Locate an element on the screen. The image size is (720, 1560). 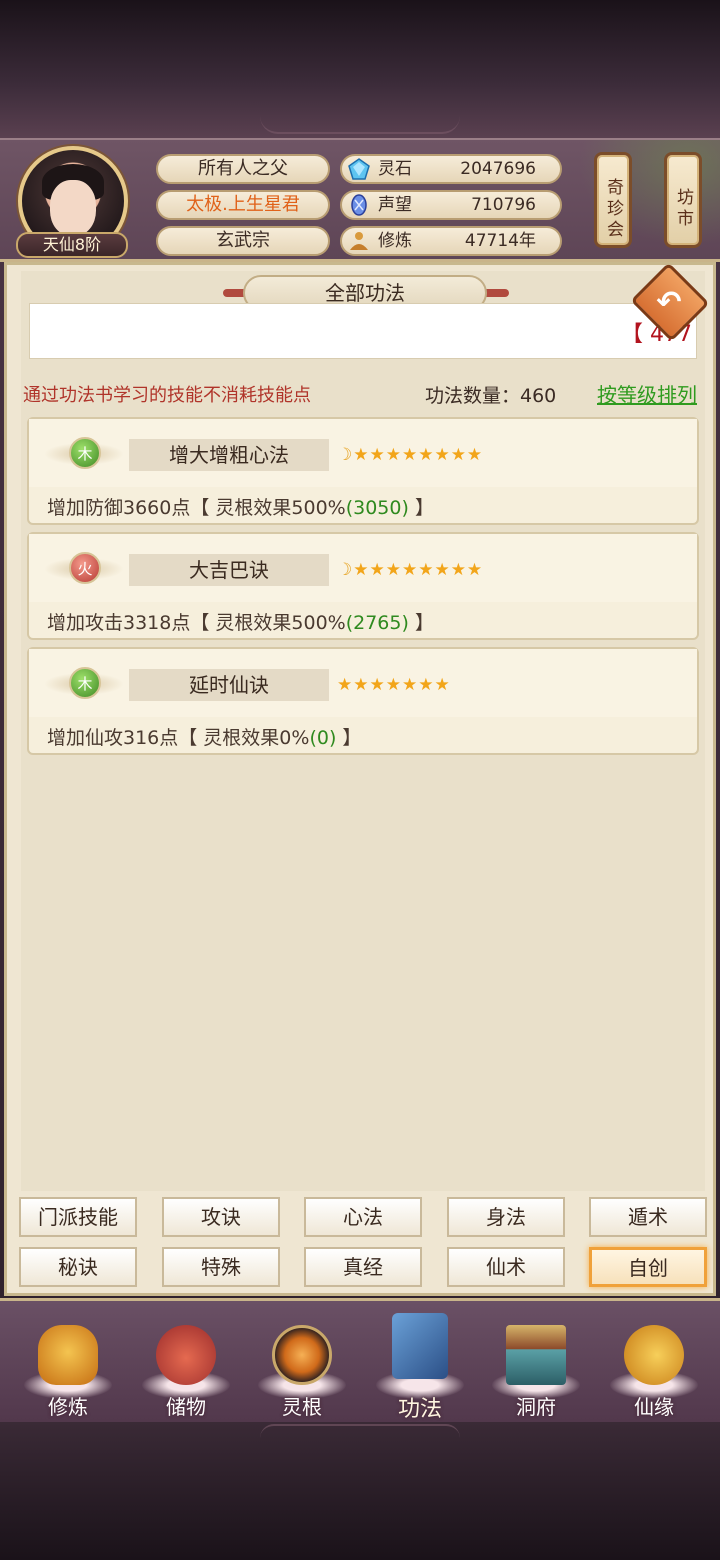
category-secret-formula: 秘诀 is located at coordinates (78, 1267).